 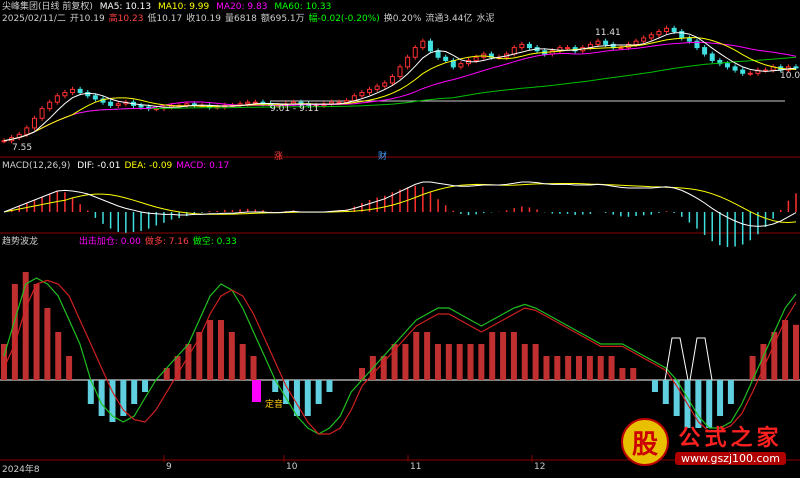 I want to click on macd-title: MACD(12,26,9), so click(x=36, y=166).